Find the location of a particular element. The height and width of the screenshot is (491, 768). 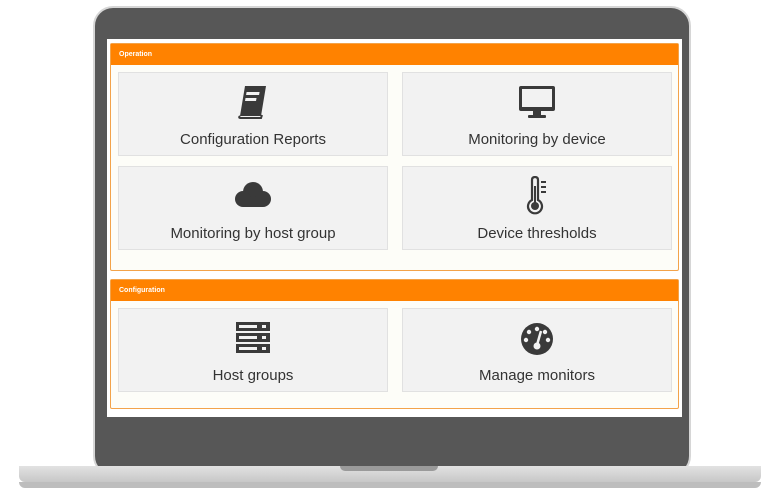

device-thresholds-label: Device thresholds is located at coordinates (537, 233).